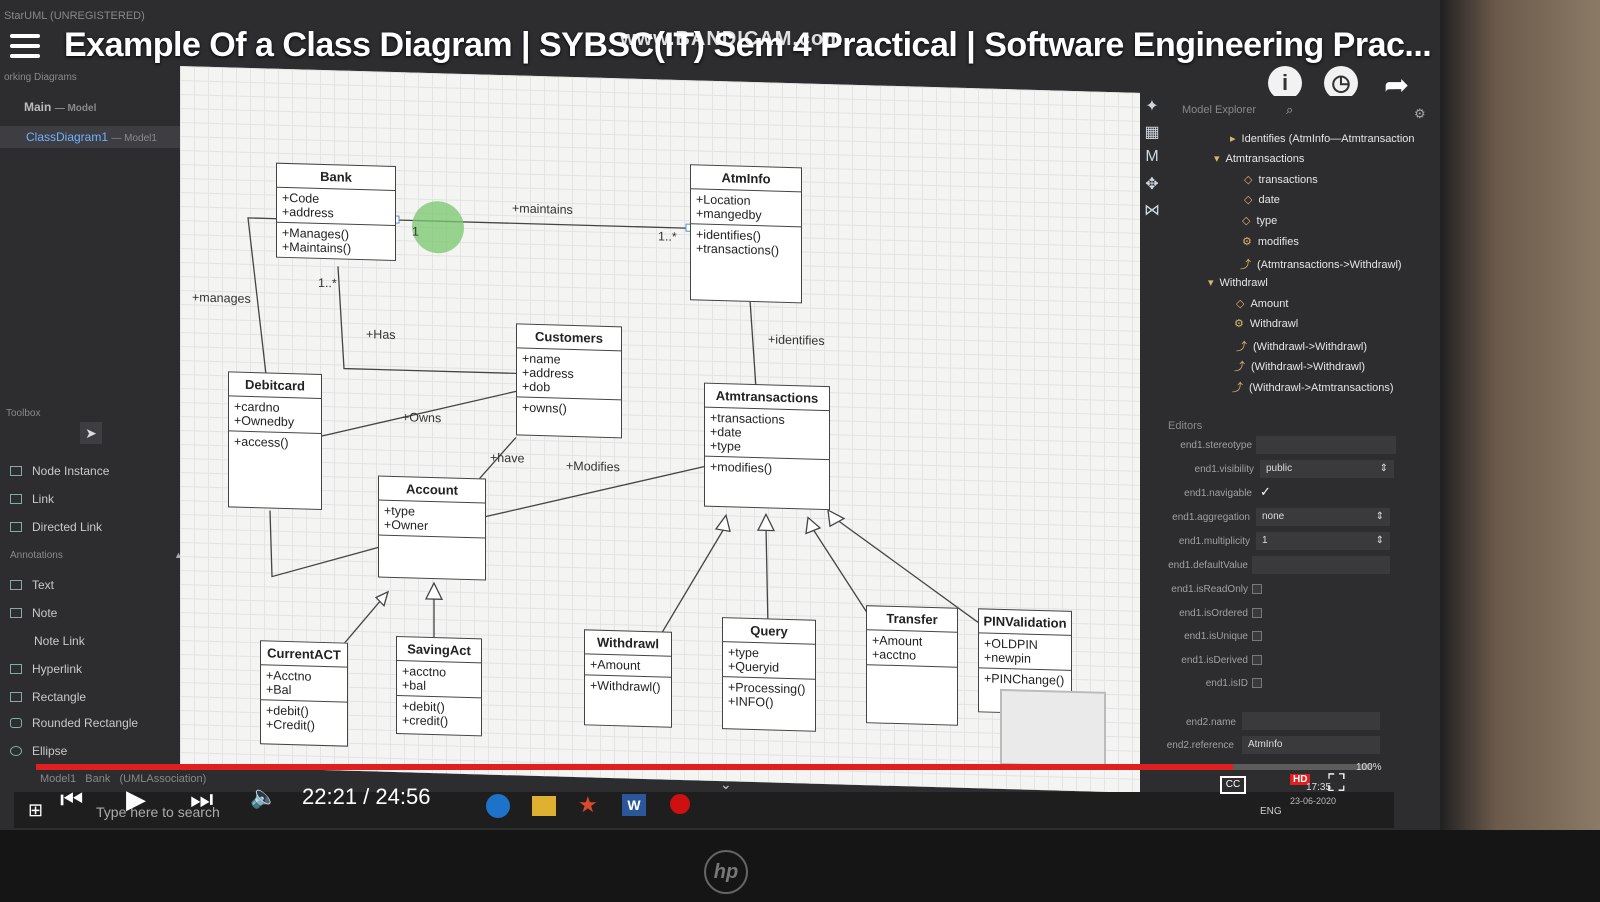 The image size is (1600, 902). What do you see at coordinates (1311, 745) in the screenshot?
I see `end2-reference-field: AtmInfo` at bounding box center [1311, 745].